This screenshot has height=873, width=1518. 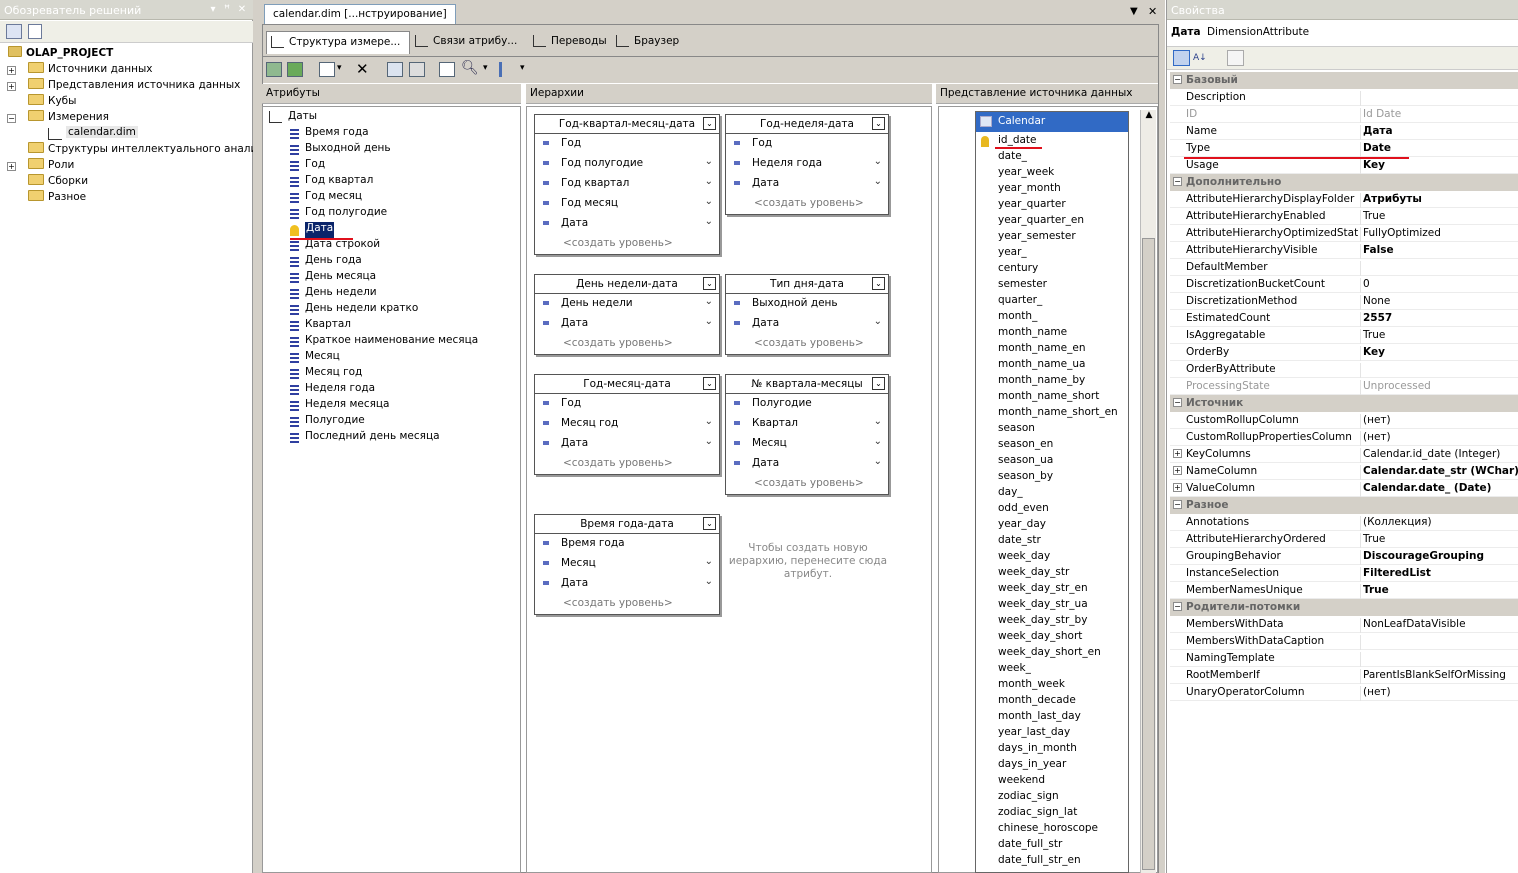 What do you see at coordinates (1439, 132) in the screenshot?
I see `property-value: Дата` at bounding box center [1439, 132].